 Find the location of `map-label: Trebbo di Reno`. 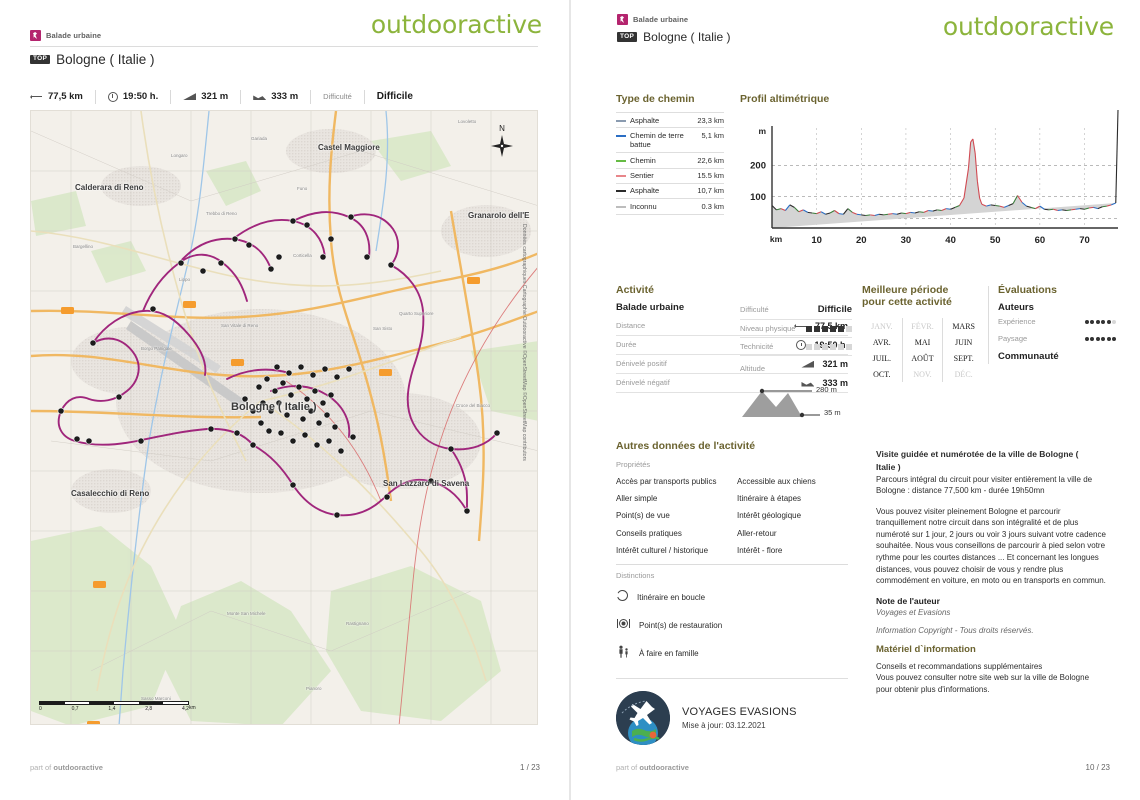

map-label: Trebbo di Reno is located at coordinates (221, 213).